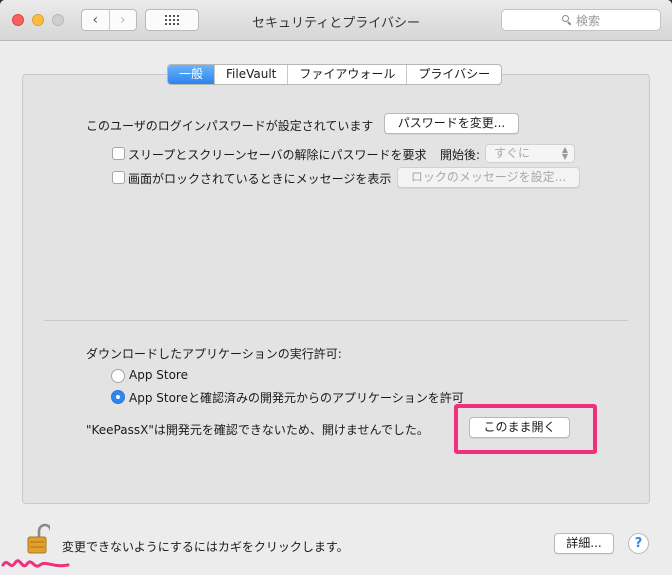  Describe the element at coordinates (564, 153) in the screenshot. I see `stepper-arrows-icon: ▲ ▼` at that location.